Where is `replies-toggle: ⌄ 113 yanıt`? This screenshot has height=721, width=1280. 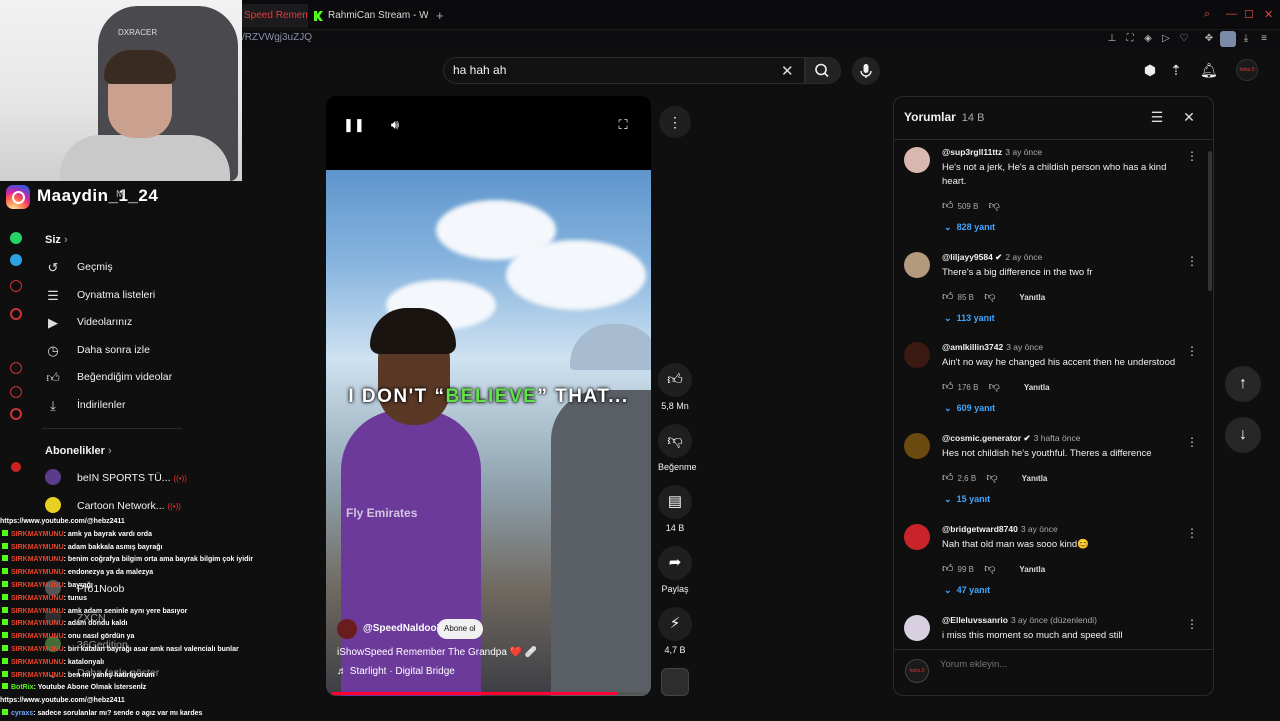
replies-toggle: ⌄ 113 yanıt is located at coordinates (969, 318).